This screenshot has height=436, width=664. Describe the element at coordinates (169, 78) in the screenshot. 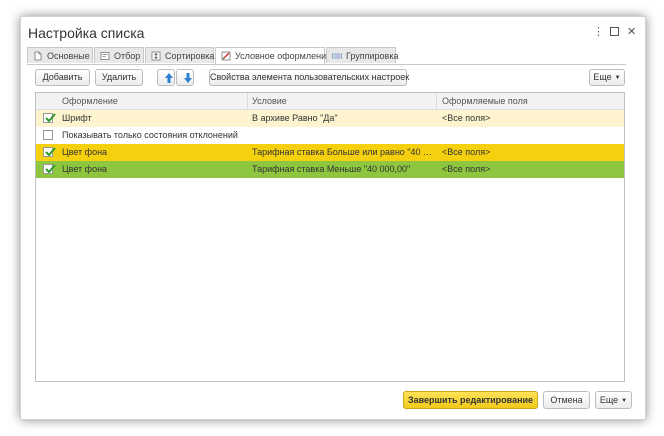

I see `arrow-up-icon` at that location.